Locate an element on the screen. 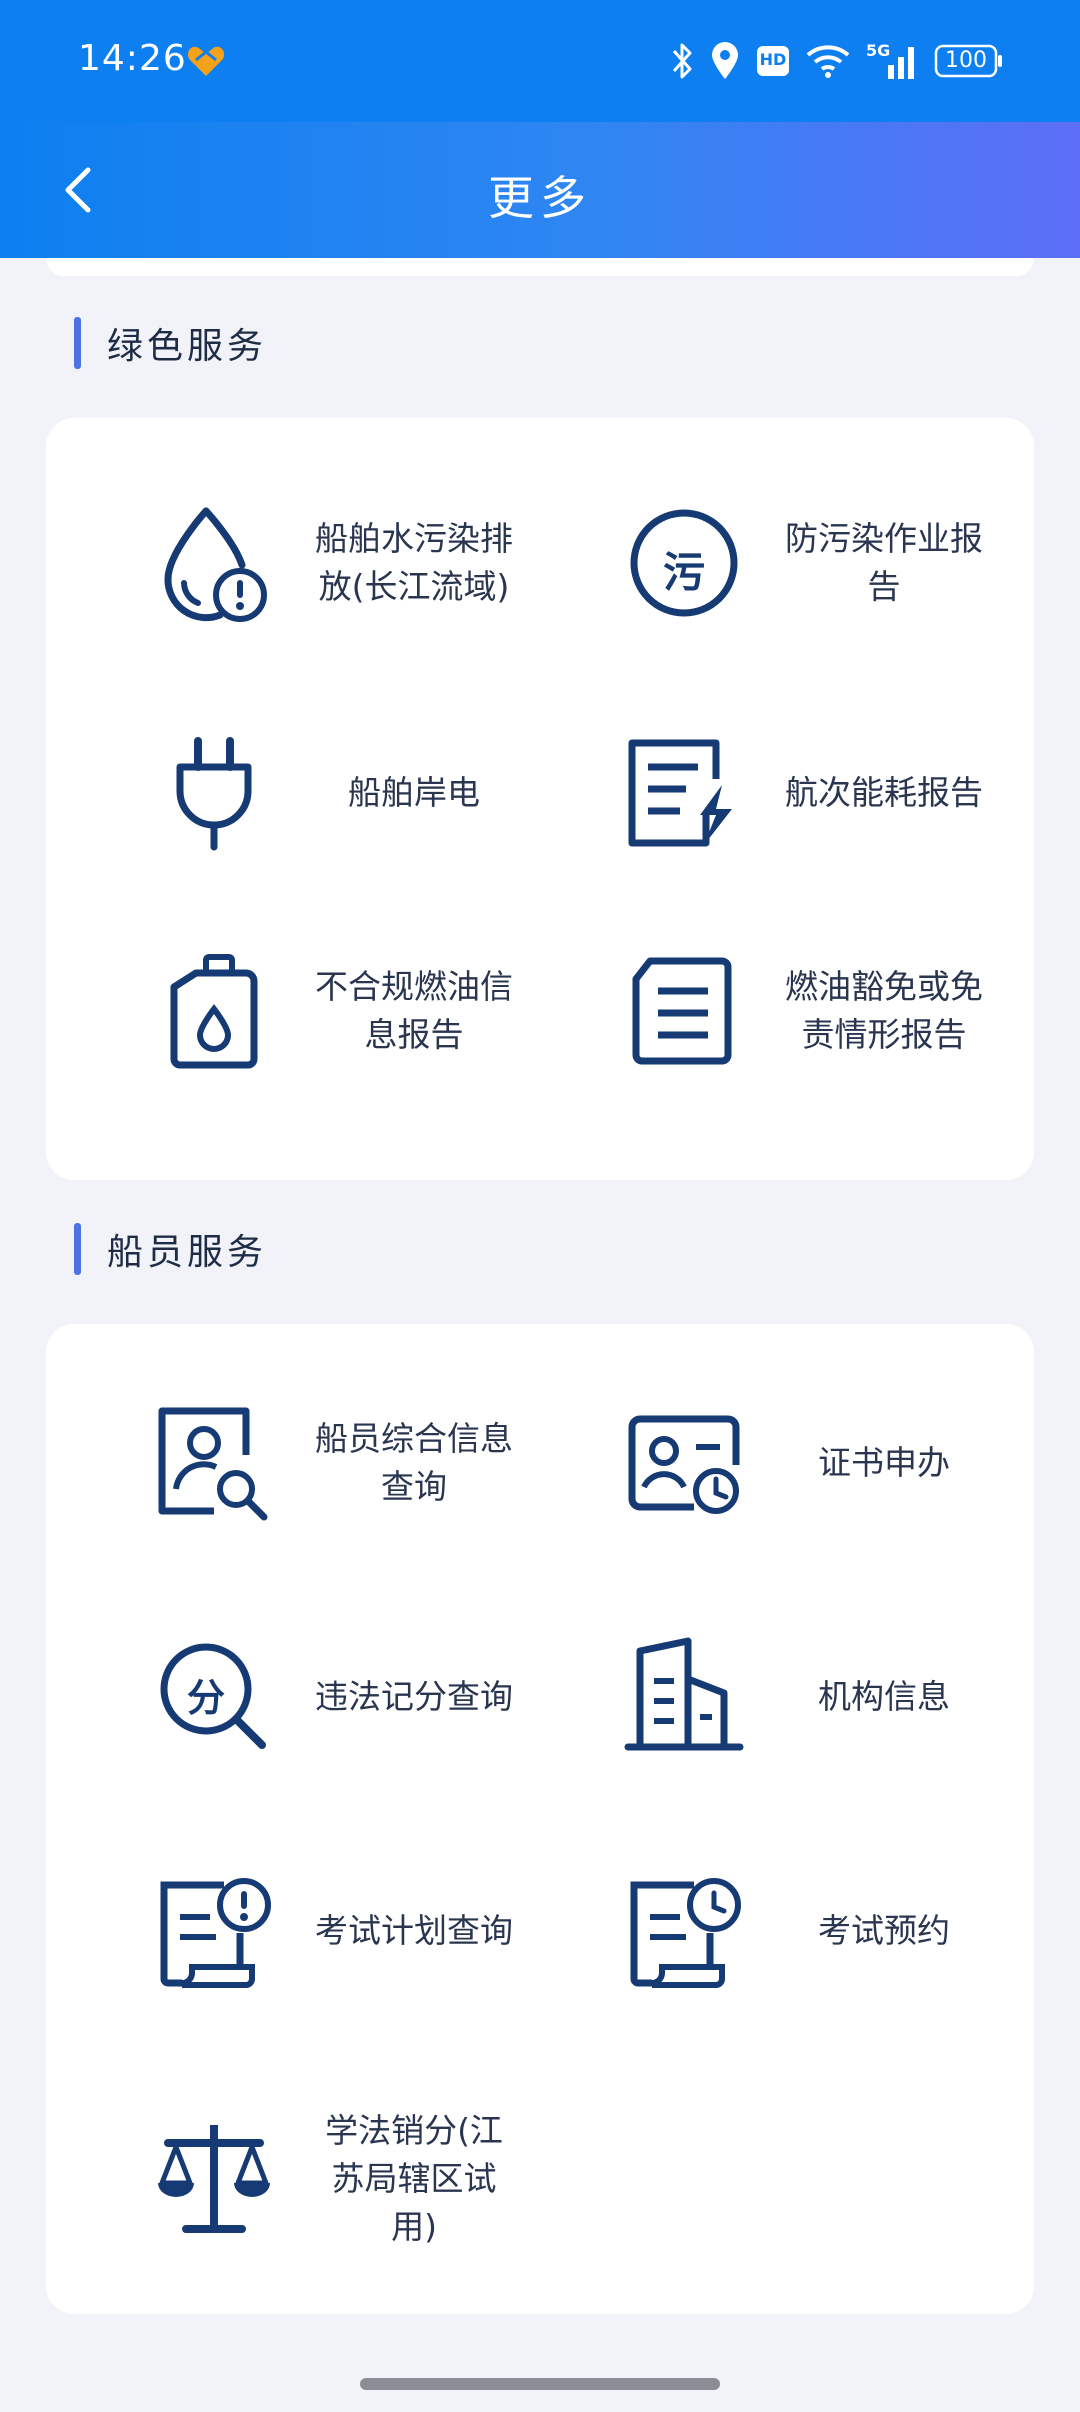  service-item-violation-score-query: 分 违法记分查询 is located at coordinates (374, 1697).